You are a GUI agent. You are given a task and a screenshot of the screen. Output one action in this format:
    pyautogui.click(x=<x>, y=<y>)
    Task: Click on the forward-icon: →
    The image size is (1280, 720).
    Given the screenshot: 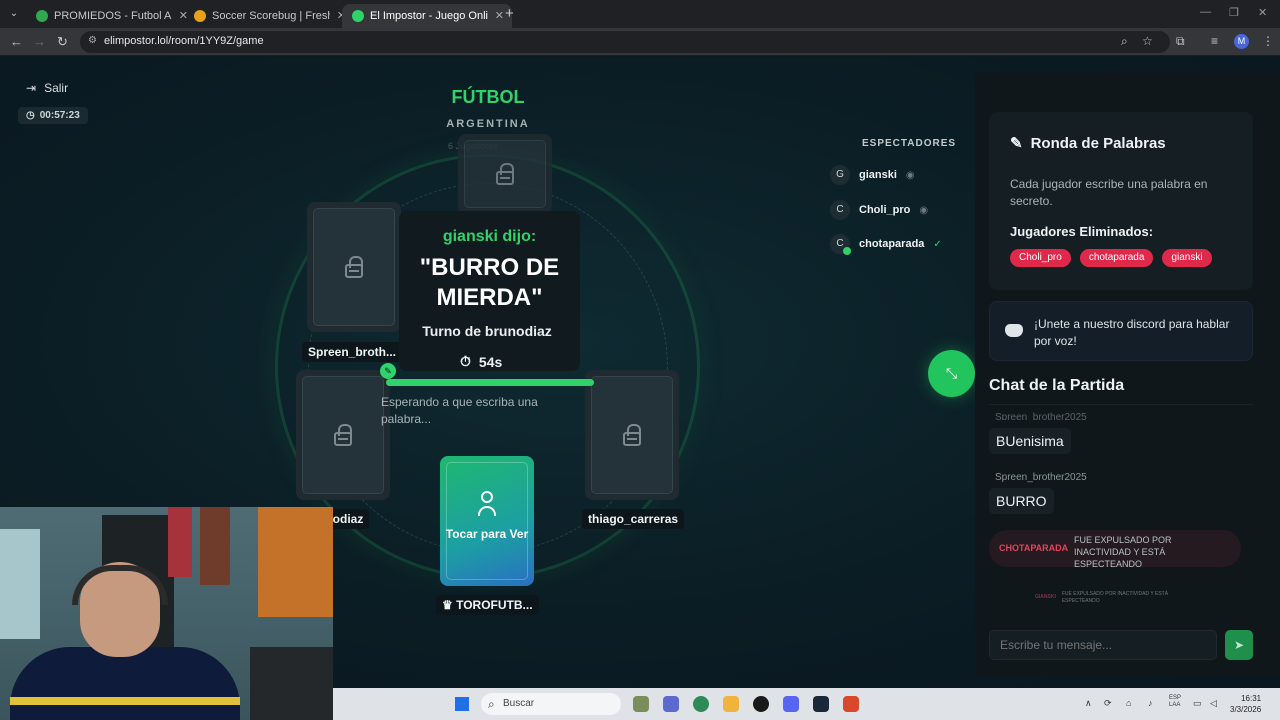 What is the action you would take?
    pyautogui.click(x=39, y=41)
    